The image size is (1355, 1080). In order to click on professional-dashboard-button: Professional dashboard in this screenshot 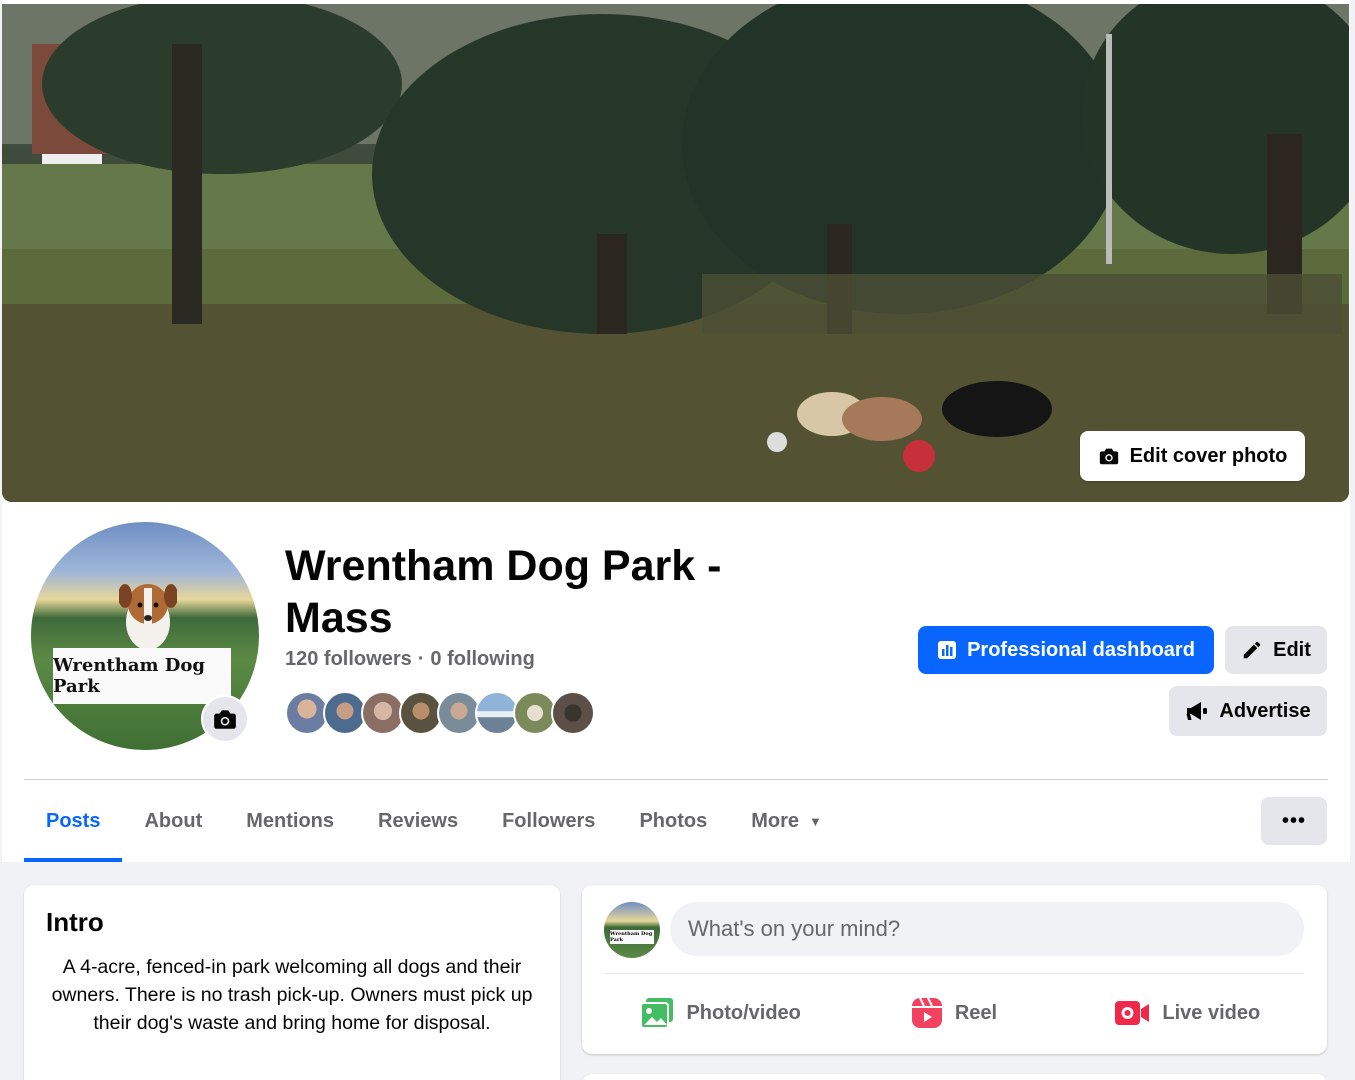, I will do `click(1066, 650)`.